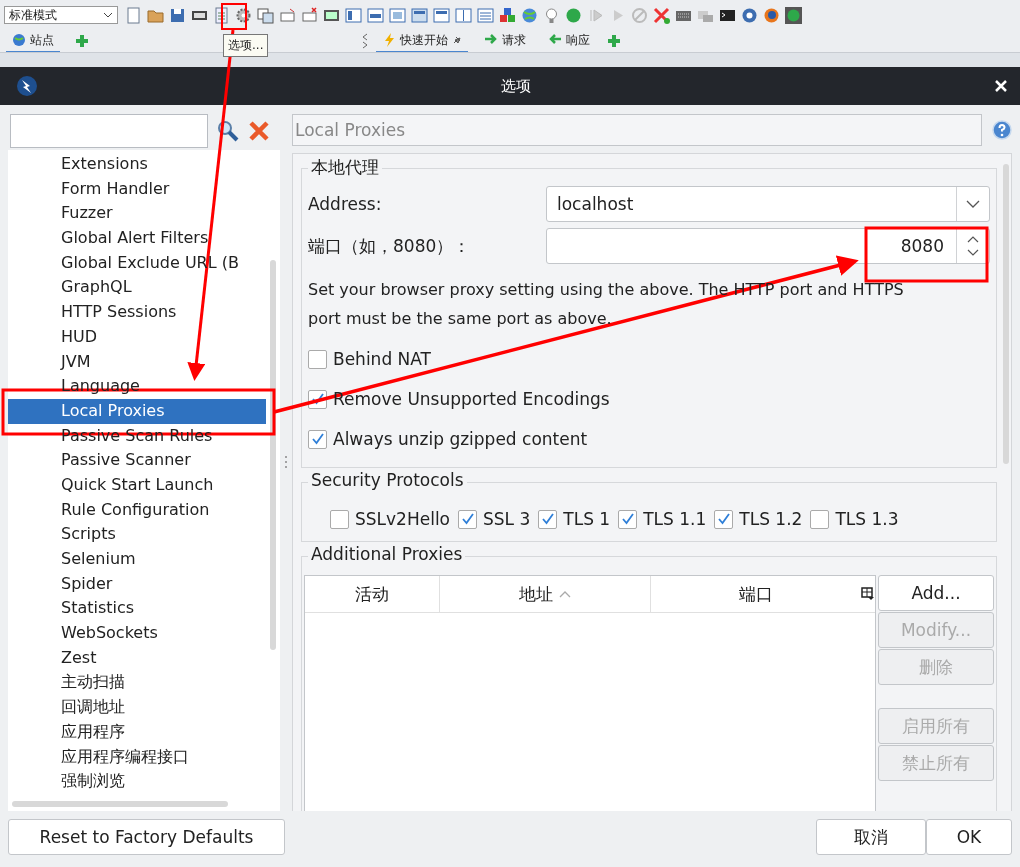 The height and width of the screenshot is (867, 1020). I want to click on tree-item: Global Alert Filters, so click(137, 238).